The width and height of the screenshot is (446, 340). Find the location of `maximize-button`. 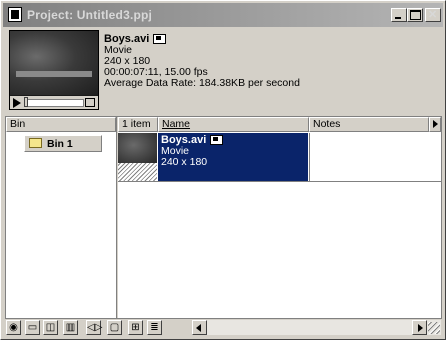

maximize-button is located at coordinates (415, 15).